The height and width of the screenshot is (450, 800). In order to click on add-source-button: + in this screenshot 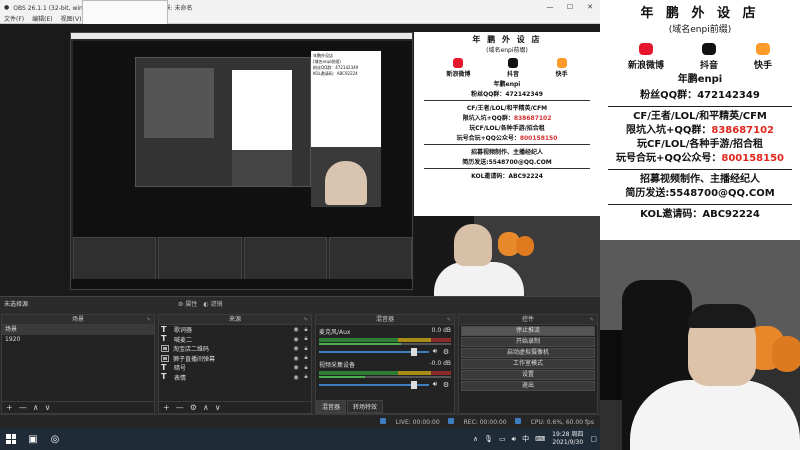, I will do `click(166, 407)`.